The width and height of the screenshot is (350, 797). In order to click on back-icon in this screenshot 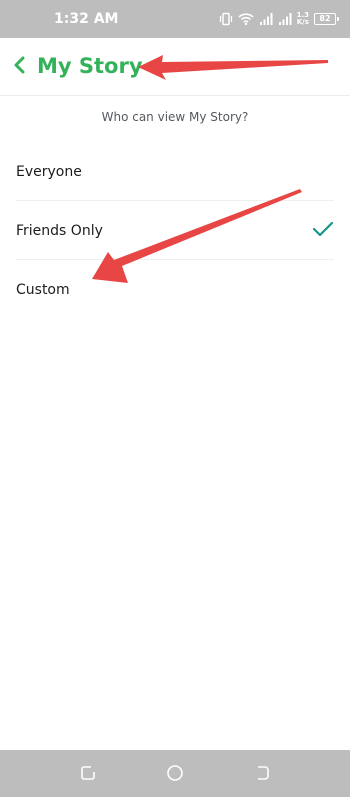, I will do `click(262, 776)`.